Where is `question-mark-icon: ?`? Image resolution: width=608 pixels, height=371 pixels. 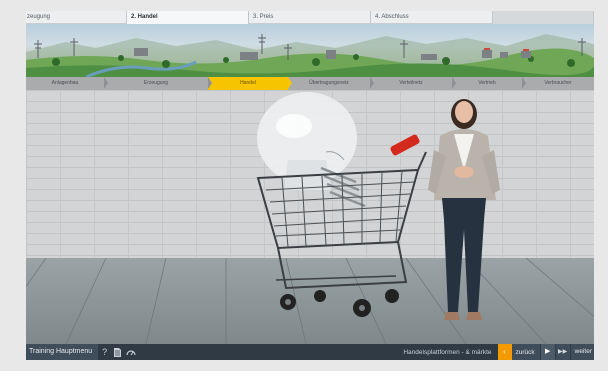 question-mark-icon: ? is located at coordinates (104, 352).